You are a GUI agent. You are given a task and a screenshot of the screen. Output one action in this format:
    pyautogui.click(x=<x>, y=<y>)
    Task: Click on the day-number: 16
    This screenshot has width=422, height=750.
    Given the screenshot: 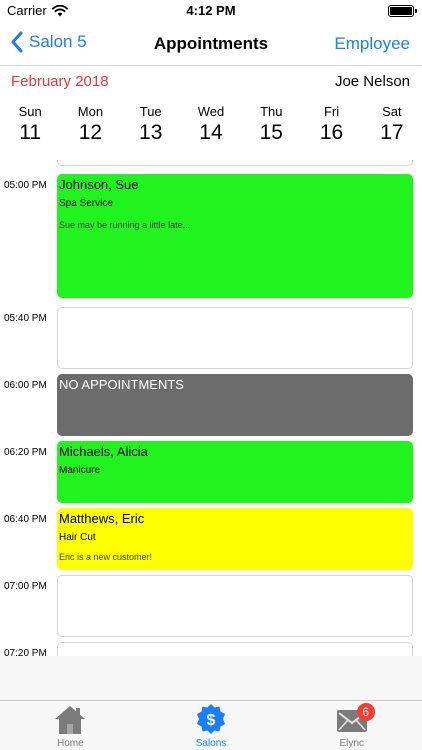 What is the action you would take?
    pyautogui.click(x=331, y=132)
    